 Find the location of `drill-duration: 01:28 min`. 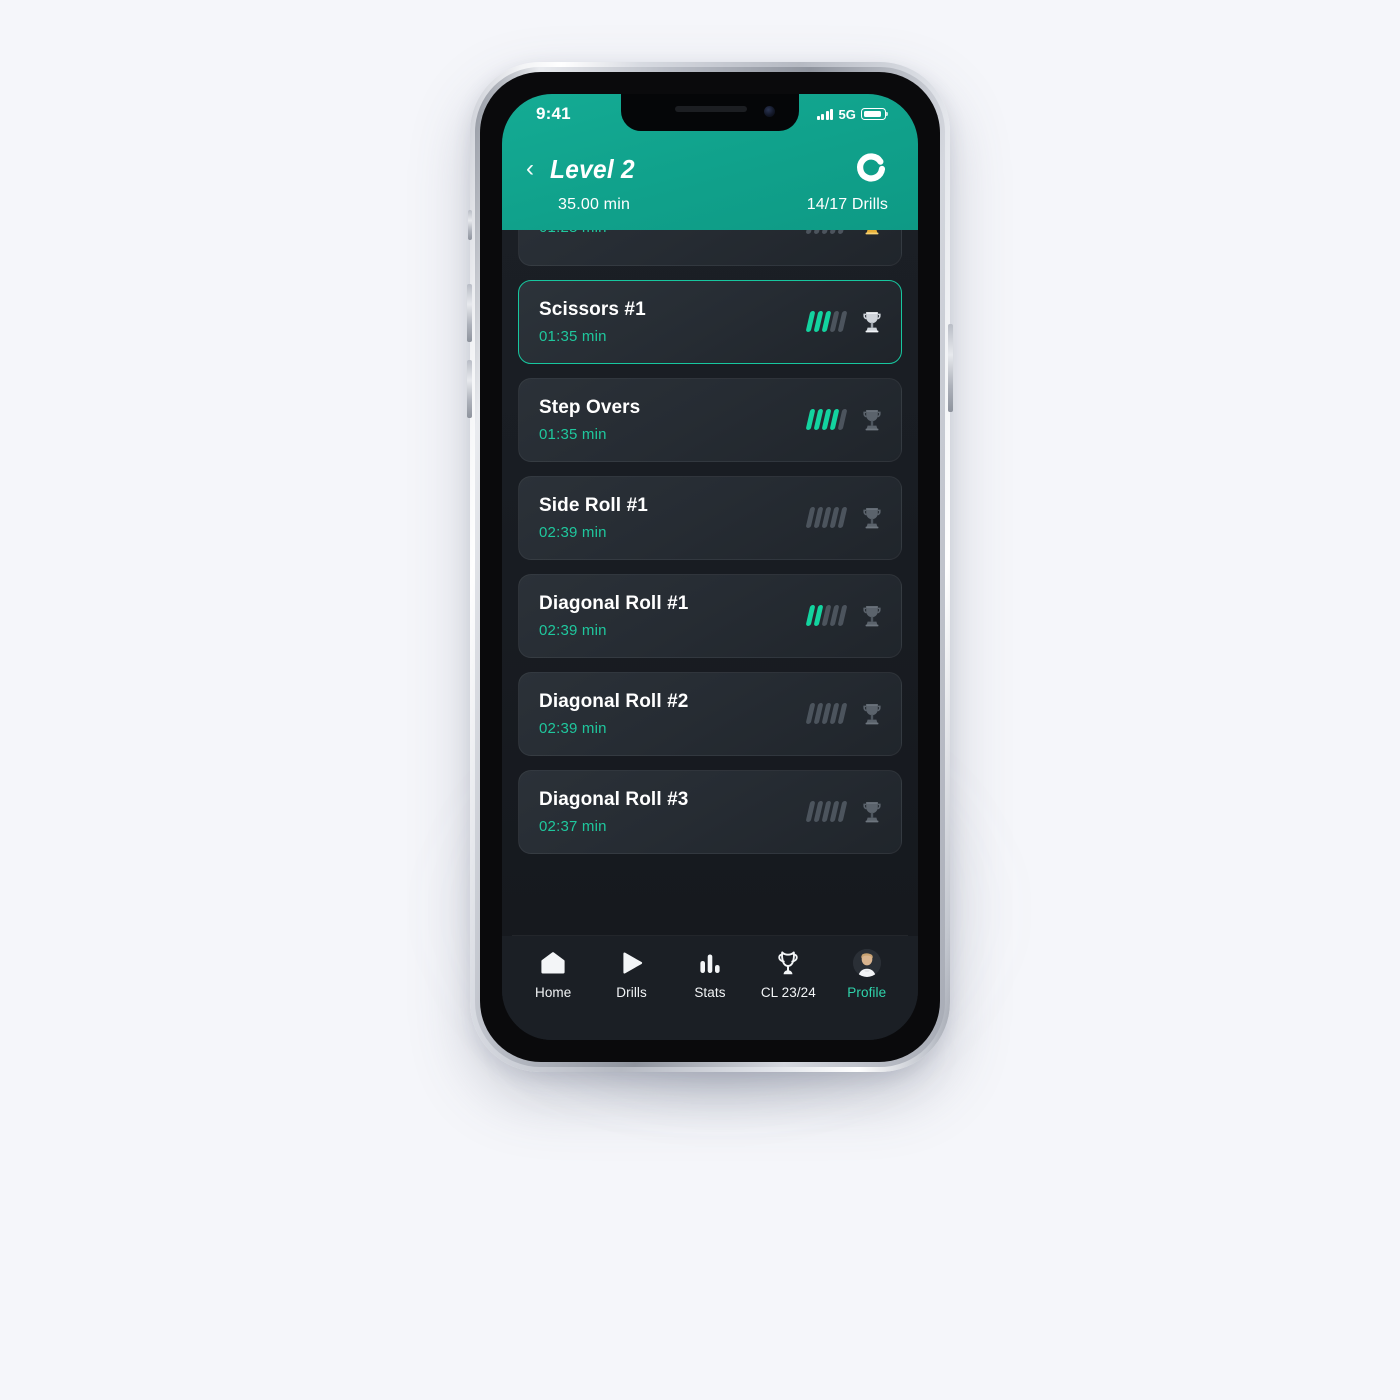

drill-duration: 01:28 min is located at coordinates (573, 233).